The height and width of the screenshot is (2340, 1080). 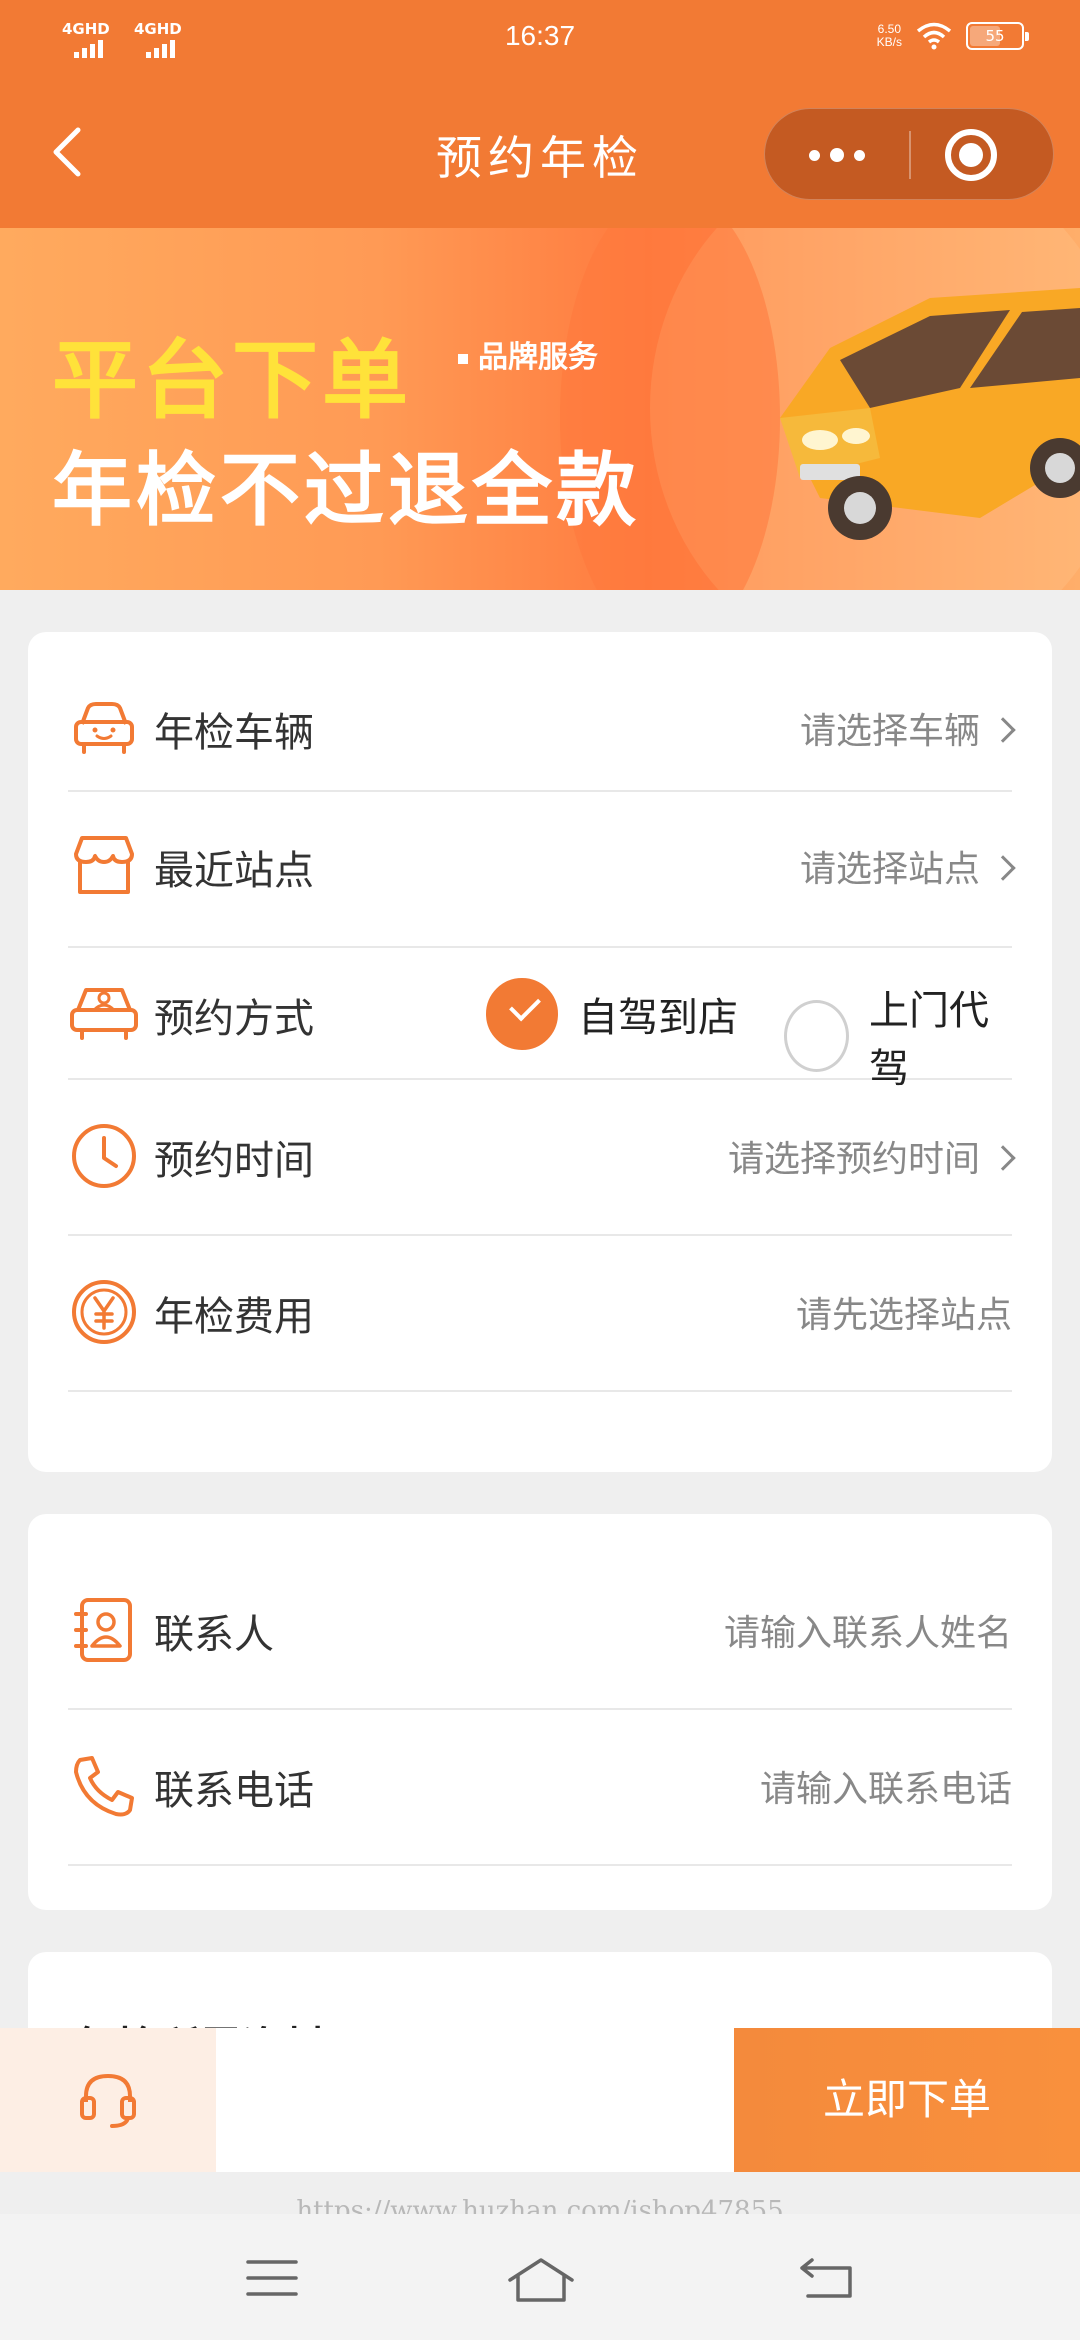 What do you see at coordinates (907, 2100) in the screenshot?
I see `place-order-button: 立即下单` at bounding box center [907, 2100].